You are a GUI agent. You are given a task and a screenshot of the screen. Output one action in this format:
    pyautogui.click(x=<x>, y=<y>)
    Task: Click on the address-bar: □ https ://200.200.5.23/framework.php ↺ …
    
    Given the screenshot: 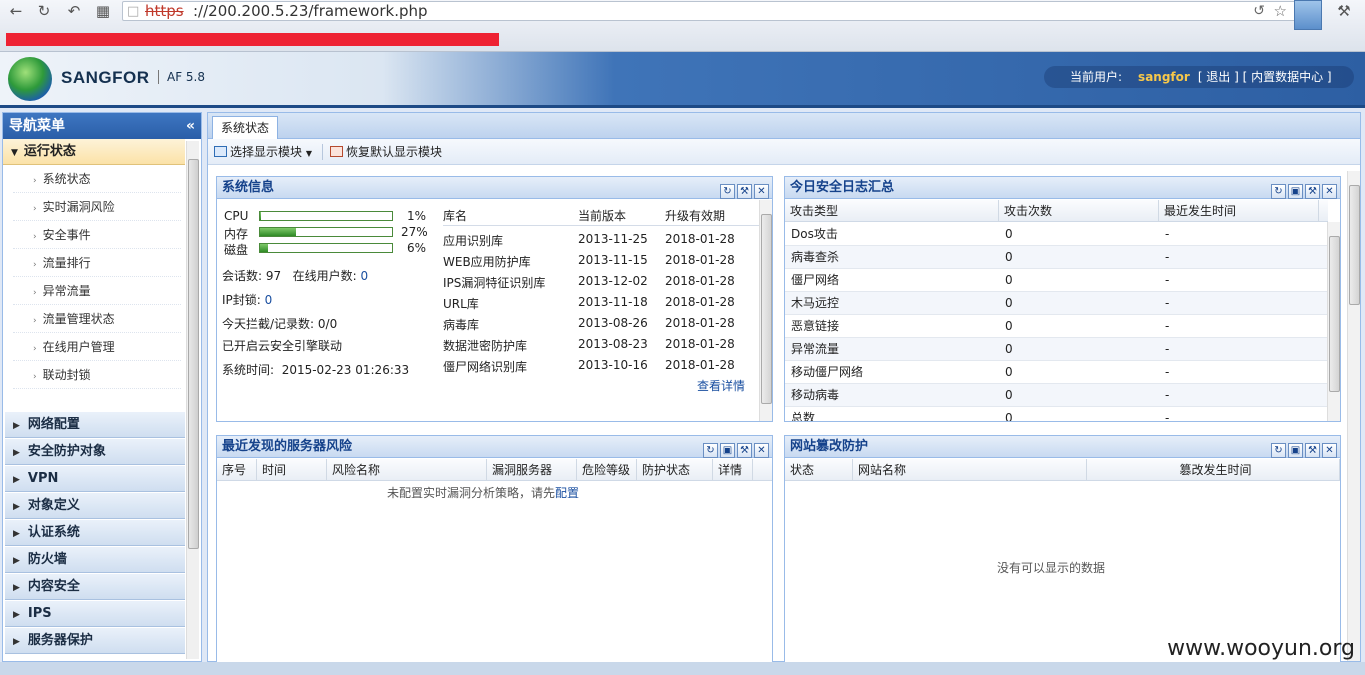 What is the action you would take?
    pyautogui.click(x=711, y=11)
    